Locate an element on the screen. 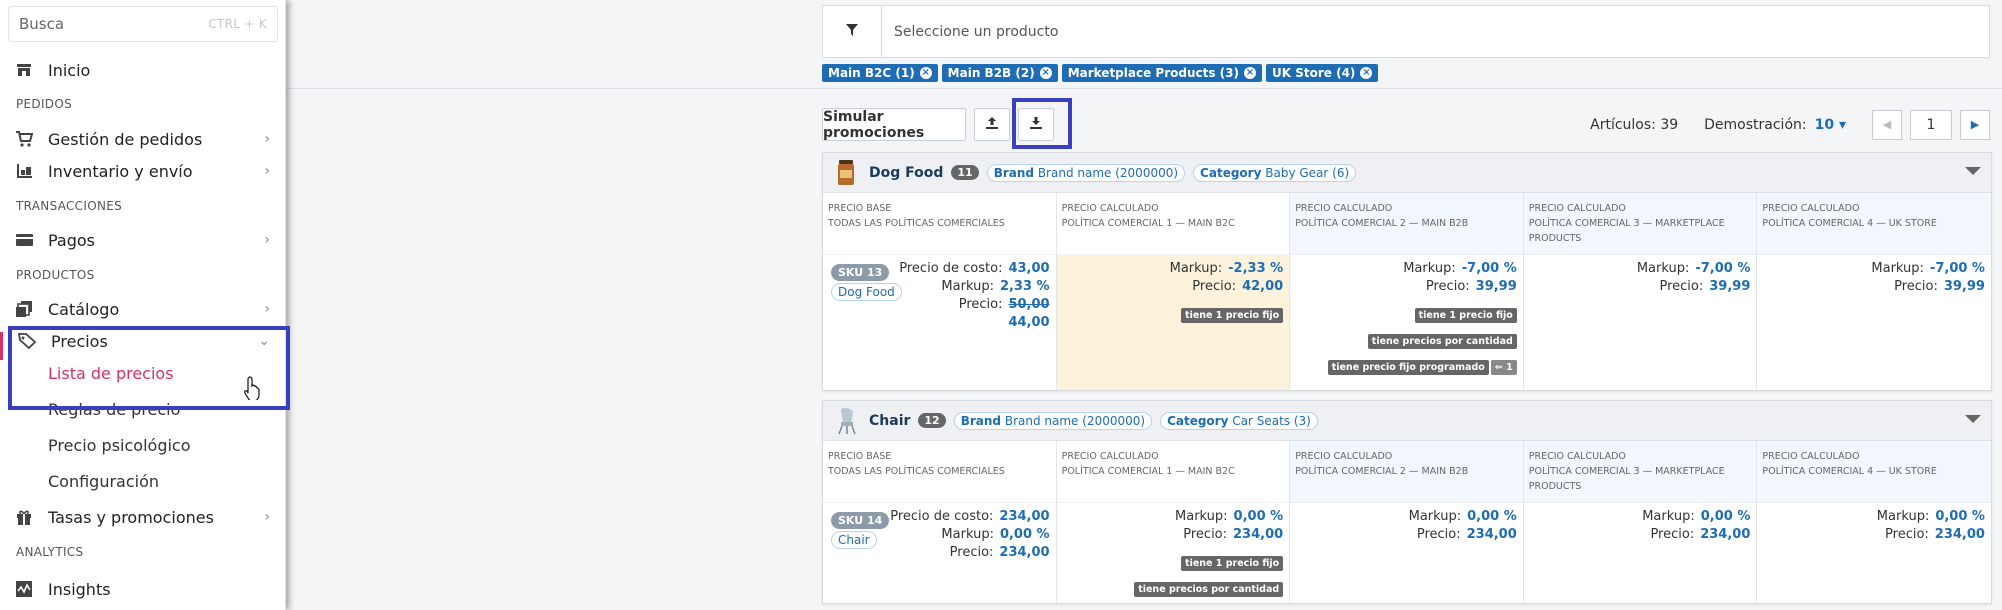 The height and width of the screenshot is (610, 2002). section-label-transacciones: TRANSACCIONES is located at coordinates (69, 206).